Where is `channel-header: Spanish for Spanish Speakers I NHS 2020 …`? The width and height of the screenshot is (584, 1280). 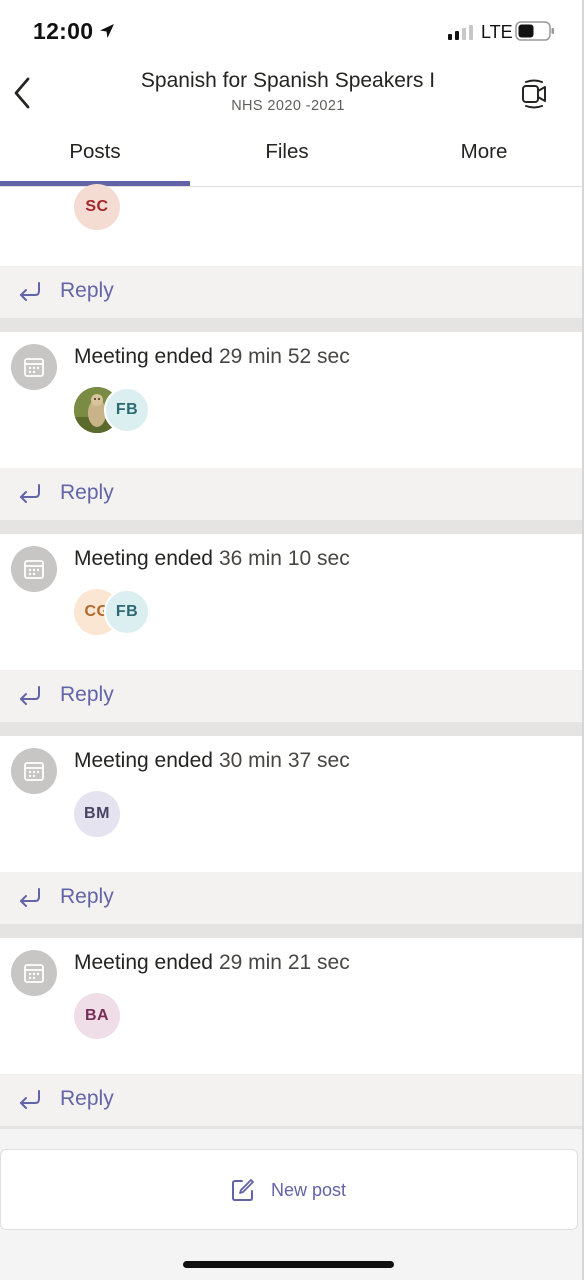 channel-header: Spanish for Spanish Speakers I NHS 2020 … is located at coordinates (292, 97).